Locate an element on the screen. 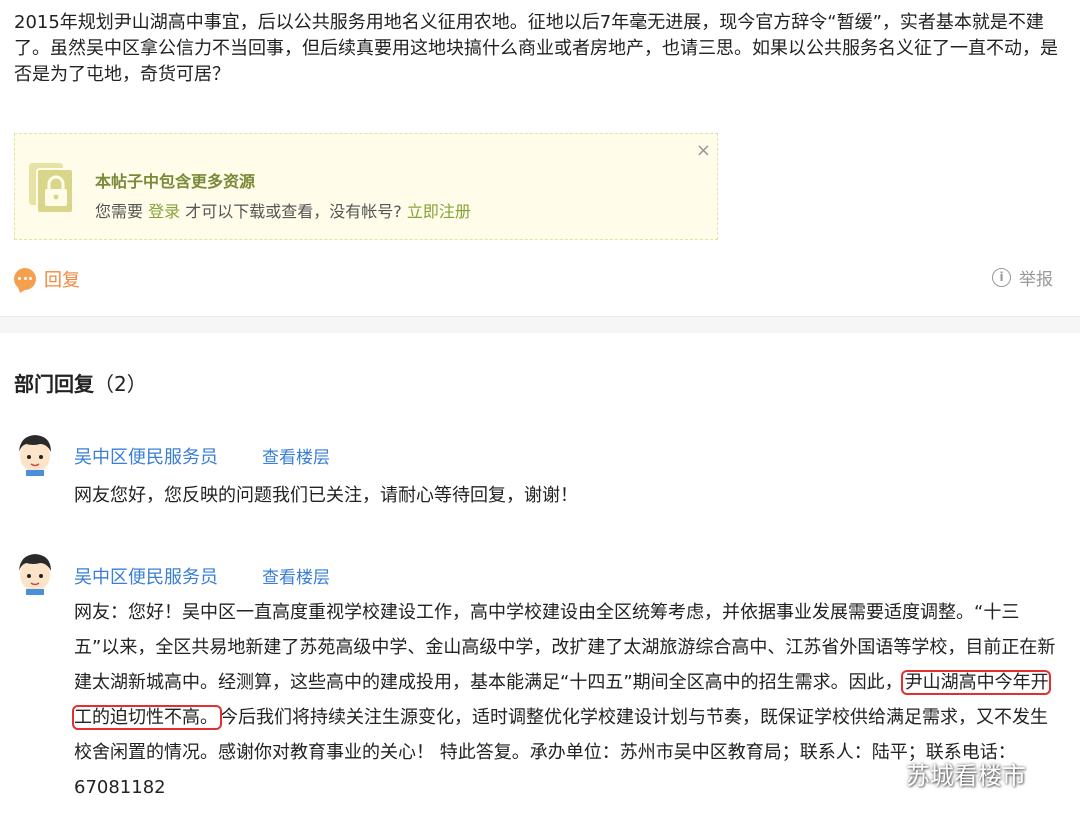 The width and height of the screenshot is (1080, 818). reply-text: 网友您好，您反映的问题我们已关注，请耐心等待回复，谢谢！ is located at coordinates (326, 495).